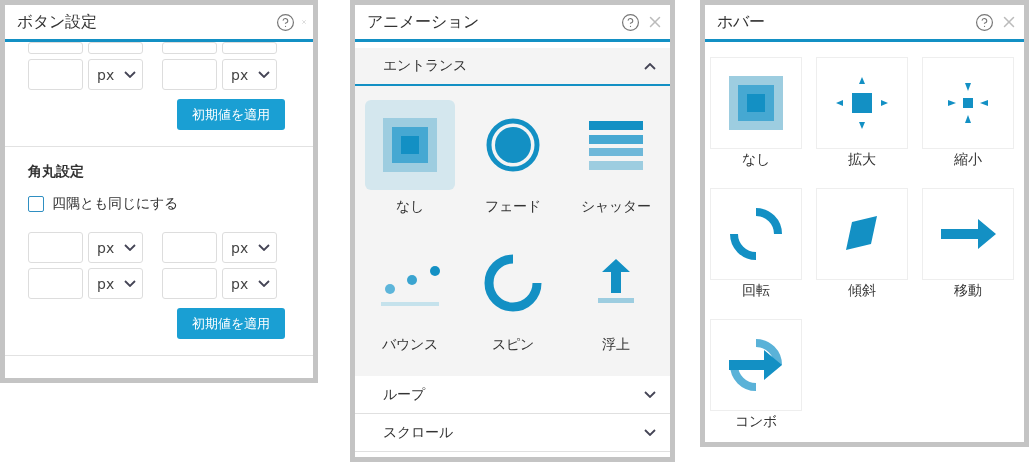 This screenshot has width=1029, height=467. What do you see at coordinates (36, 204) in the screenshot?
I see `checkbox` at bounding box center [36, 204].